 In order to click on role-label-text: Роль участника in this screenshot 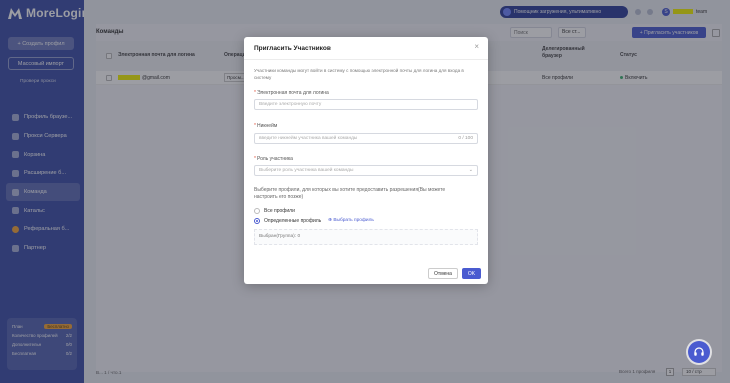, I will do `click(274, 159)`.